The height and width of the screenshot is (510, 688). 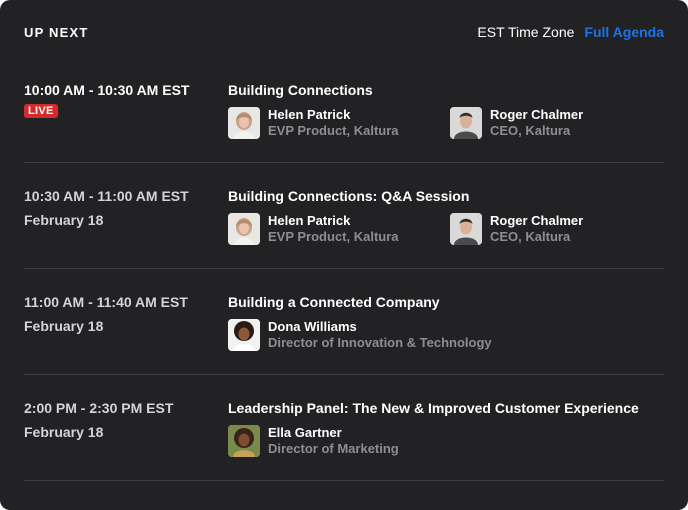 I want to click on session-time-block: 10:00 AM - 10:30 AM EST LIVE, so click(x=124, y=100).